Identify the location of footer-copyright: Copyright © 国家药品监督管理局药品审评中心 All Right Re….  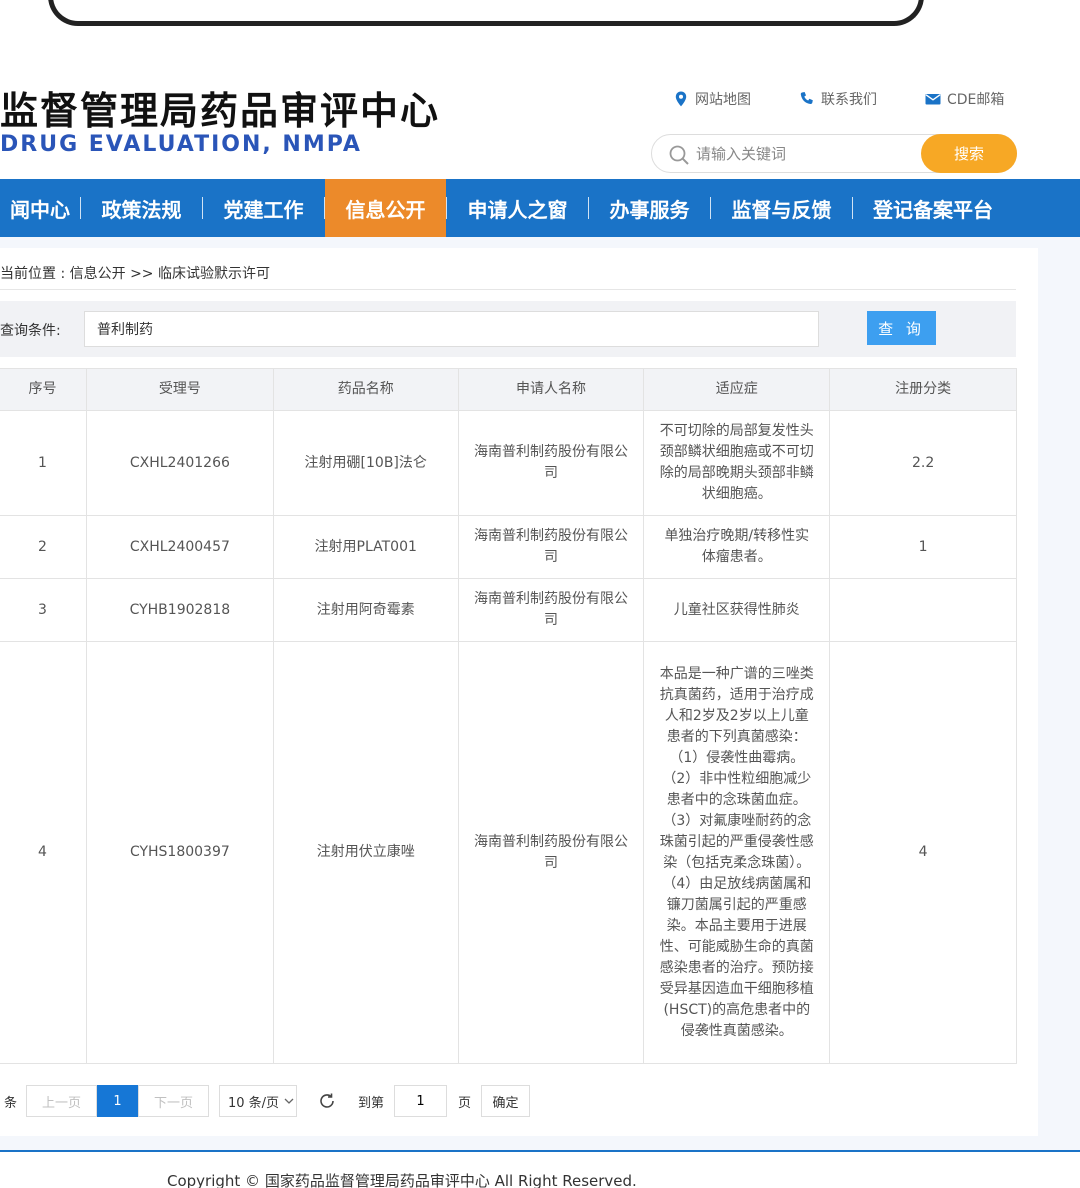
(402, 1180).